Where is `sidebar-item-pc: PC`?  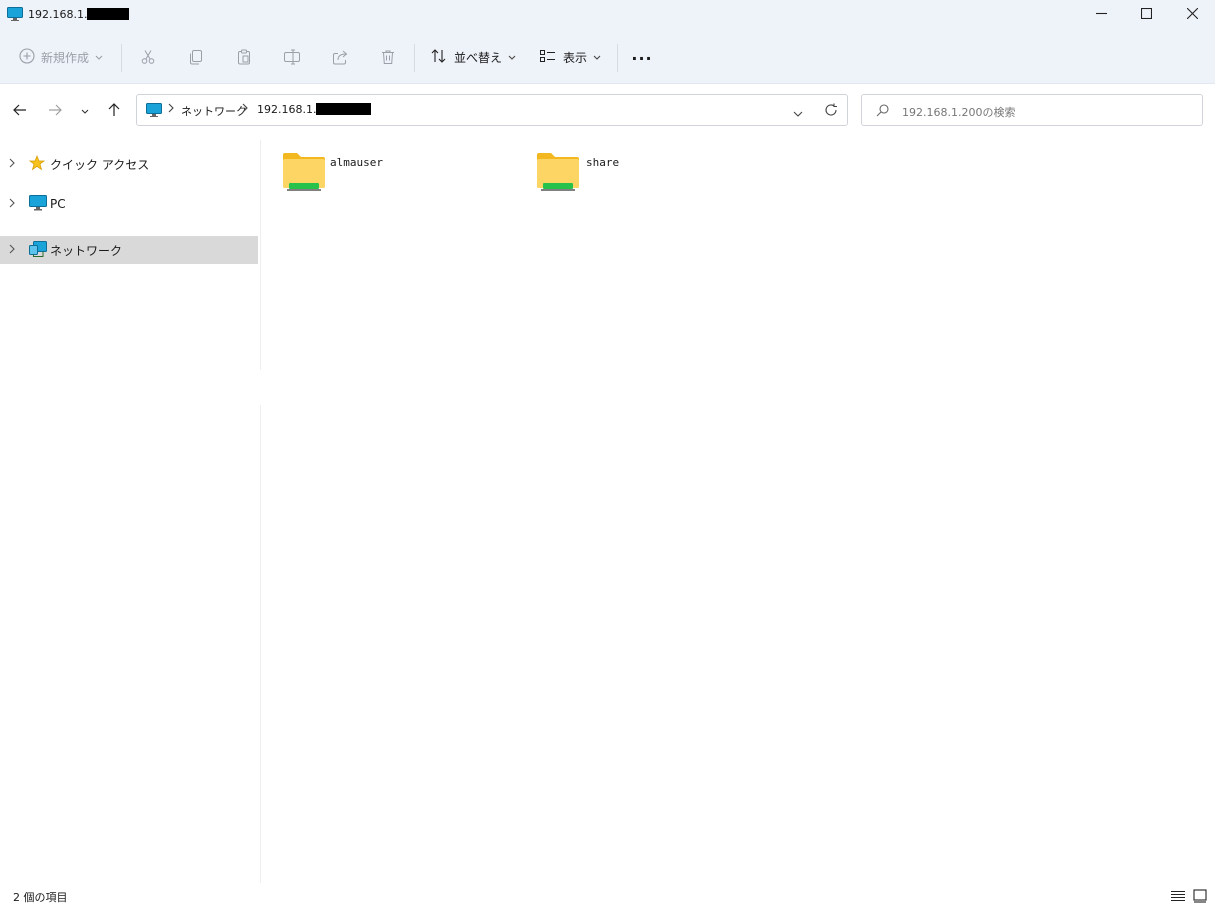
sidebar-item-pc: PC is located at coordinates (129, 204).